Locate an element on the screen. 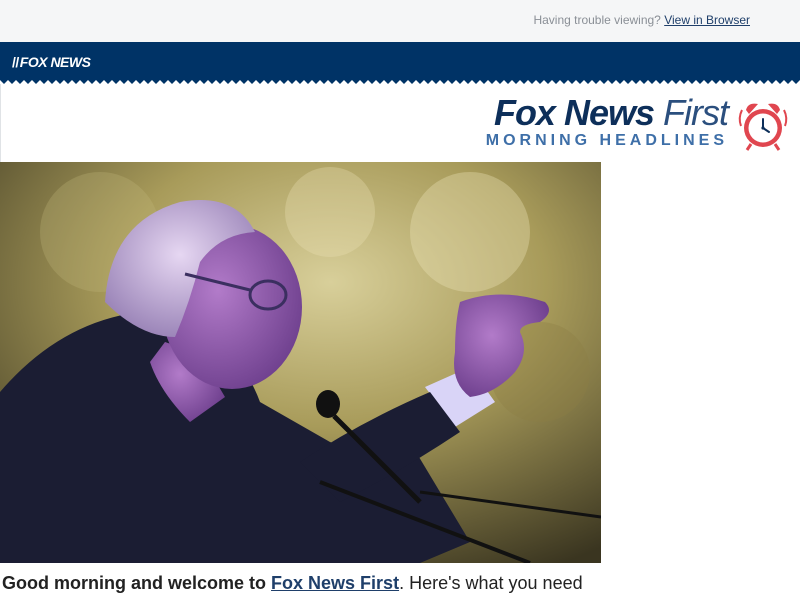  fox-news-logo: //FOX NEWS is located at coordinates (51, 62).